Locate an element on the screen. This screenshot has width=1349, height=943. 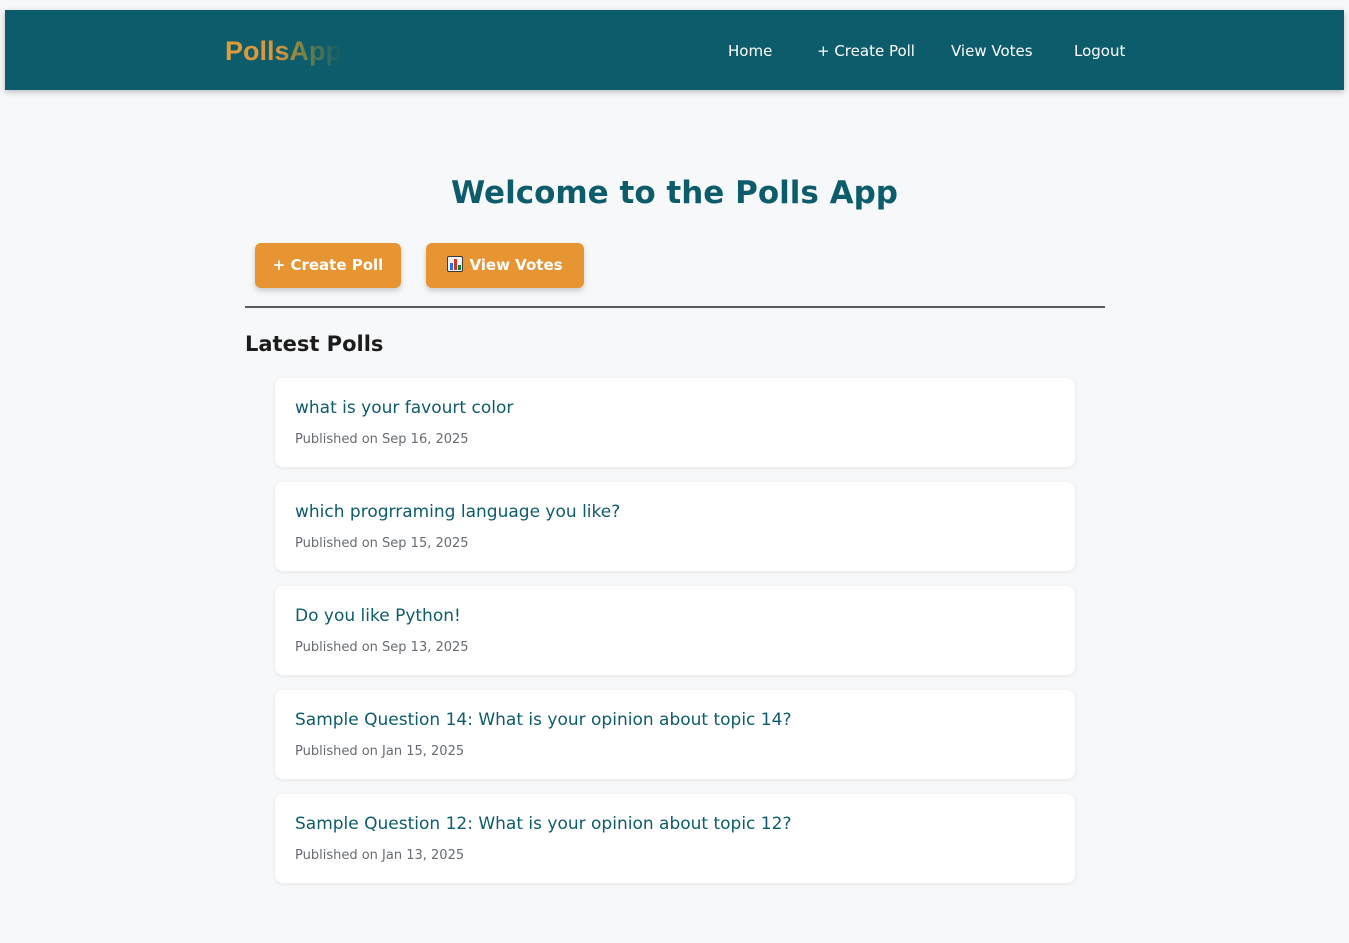
poll-published-date: Published on Jan 13, 2025 is located at coordinates (380, 855).